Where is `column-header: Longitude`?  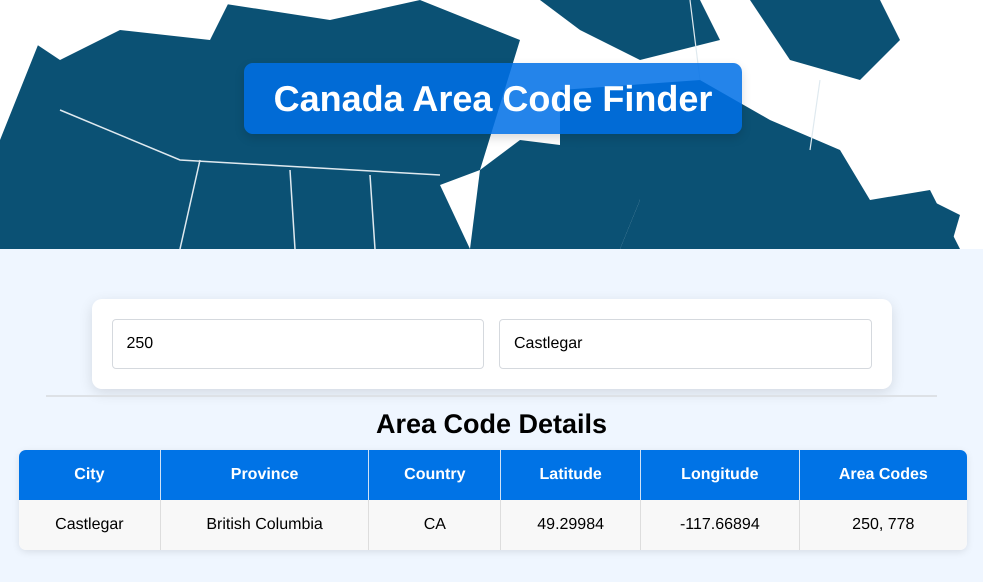
column-header: Longitude is located at coordinates (719, 475).